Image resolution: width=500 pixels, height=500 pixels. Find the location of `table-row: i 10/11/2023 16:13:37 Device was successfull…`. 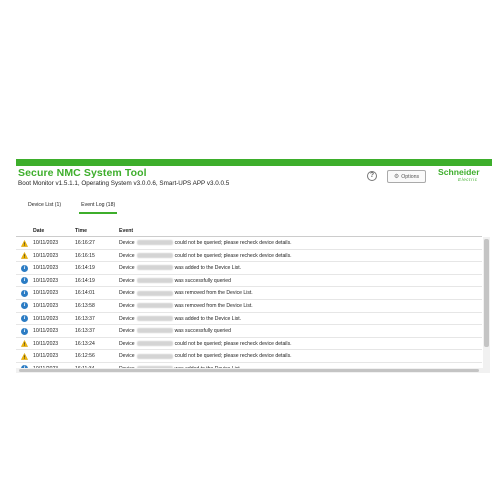

table-row: i 10/11/2023 16:13:37 Device was successfull… is located at coordinates (249, 331).